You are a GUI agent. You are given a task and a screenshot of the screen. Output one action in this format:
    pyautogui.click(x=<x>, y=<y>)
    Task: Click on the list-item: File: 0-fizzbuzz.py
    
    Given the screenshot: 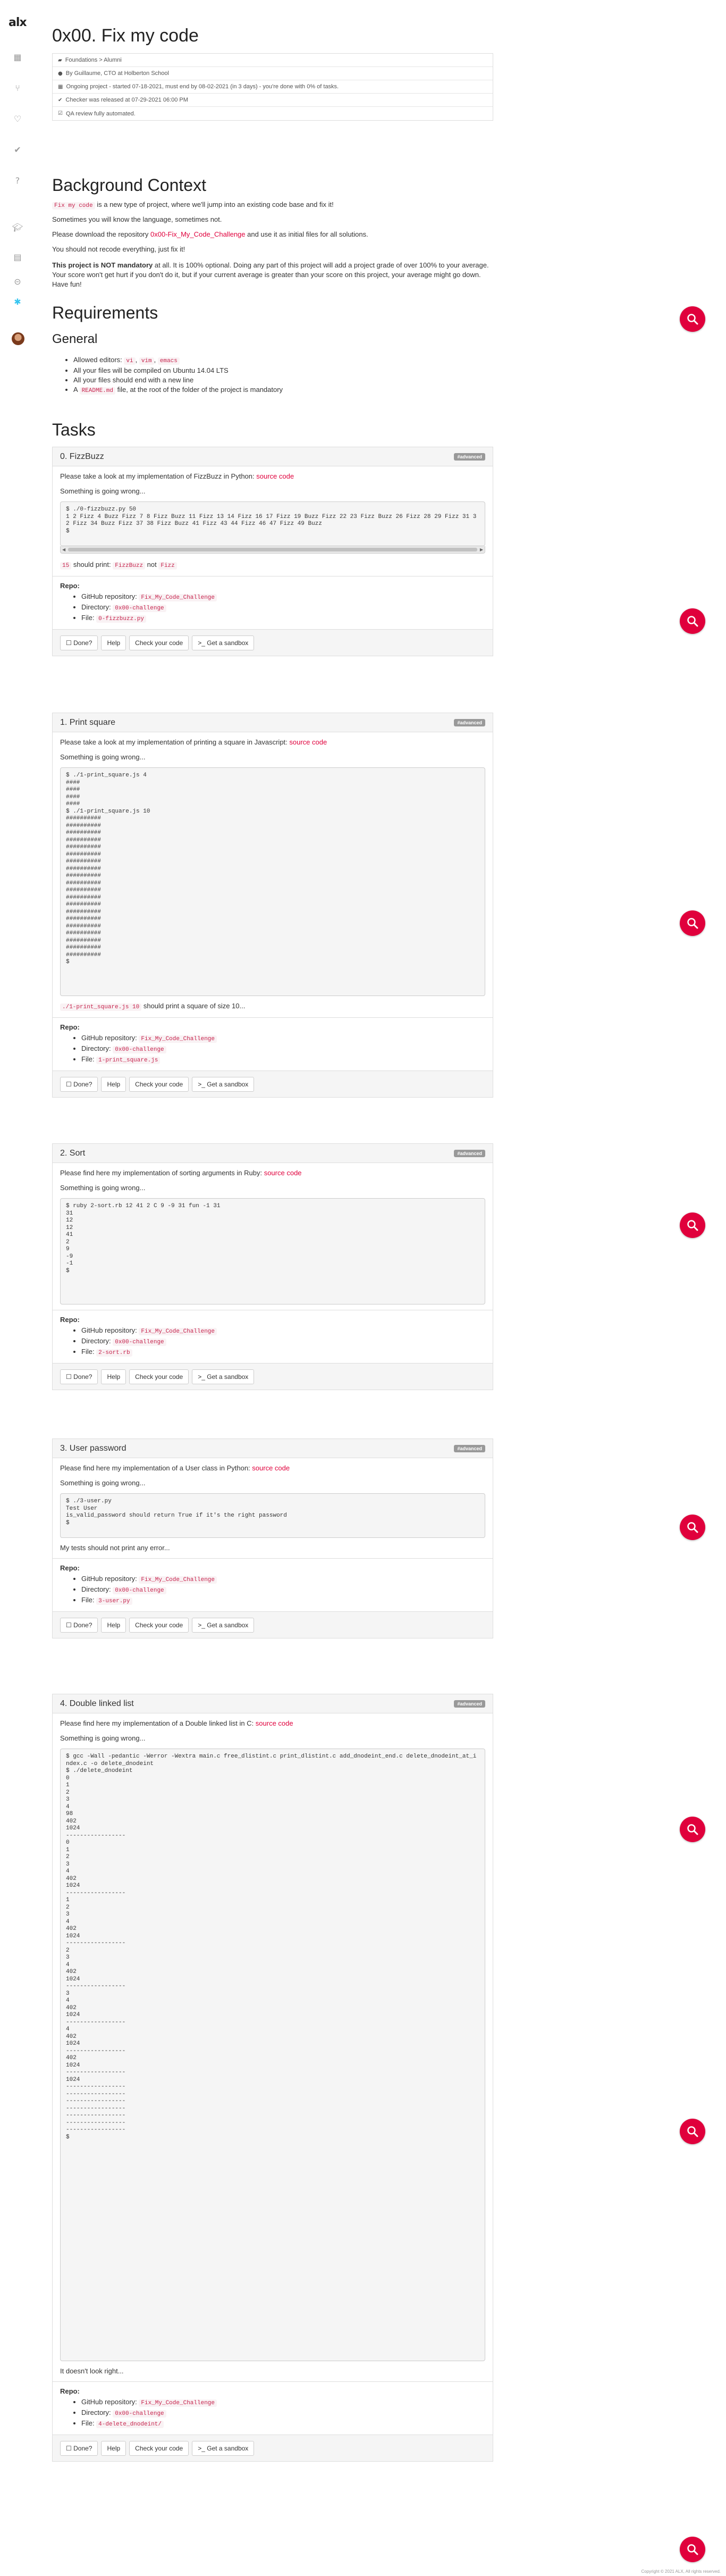 What is the action you would take?
    pyautogui.click(x=283, y=618)
    